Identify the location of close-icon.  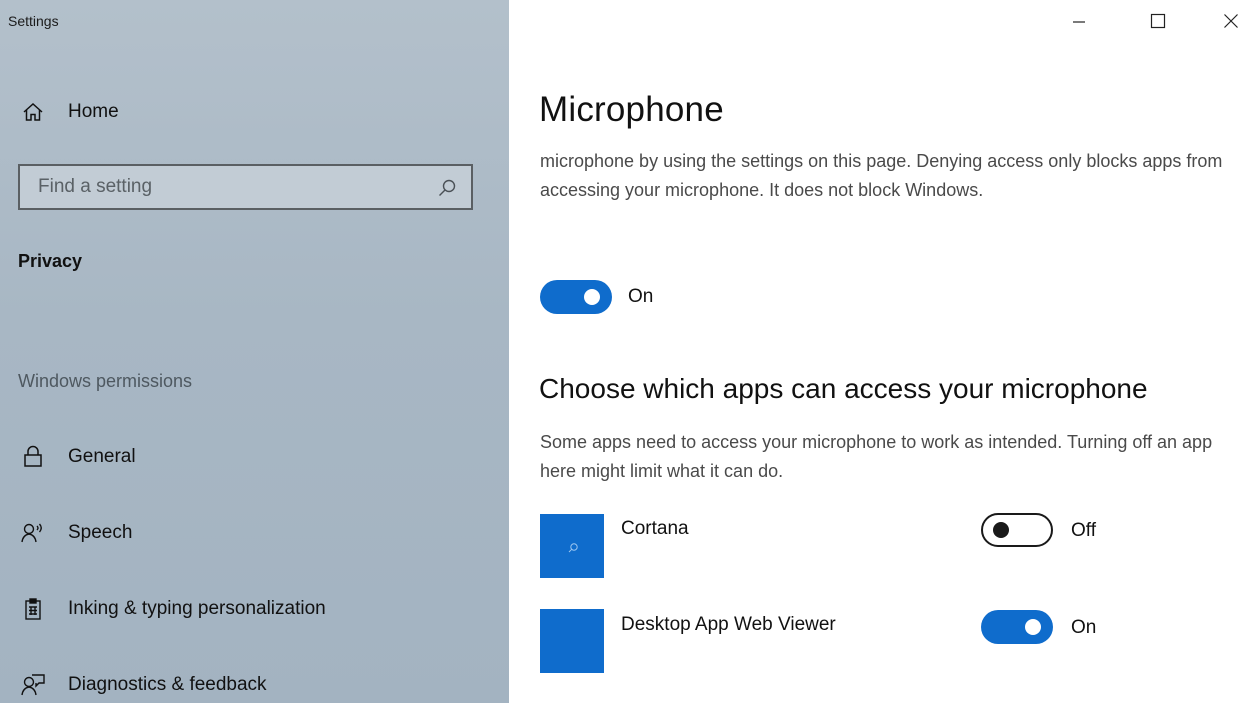
(1231, 23).